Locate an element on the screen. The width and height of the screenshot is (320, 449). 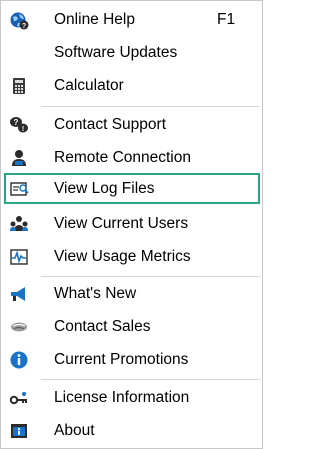
menu-item-about: About is located at coordinates (132, 430).